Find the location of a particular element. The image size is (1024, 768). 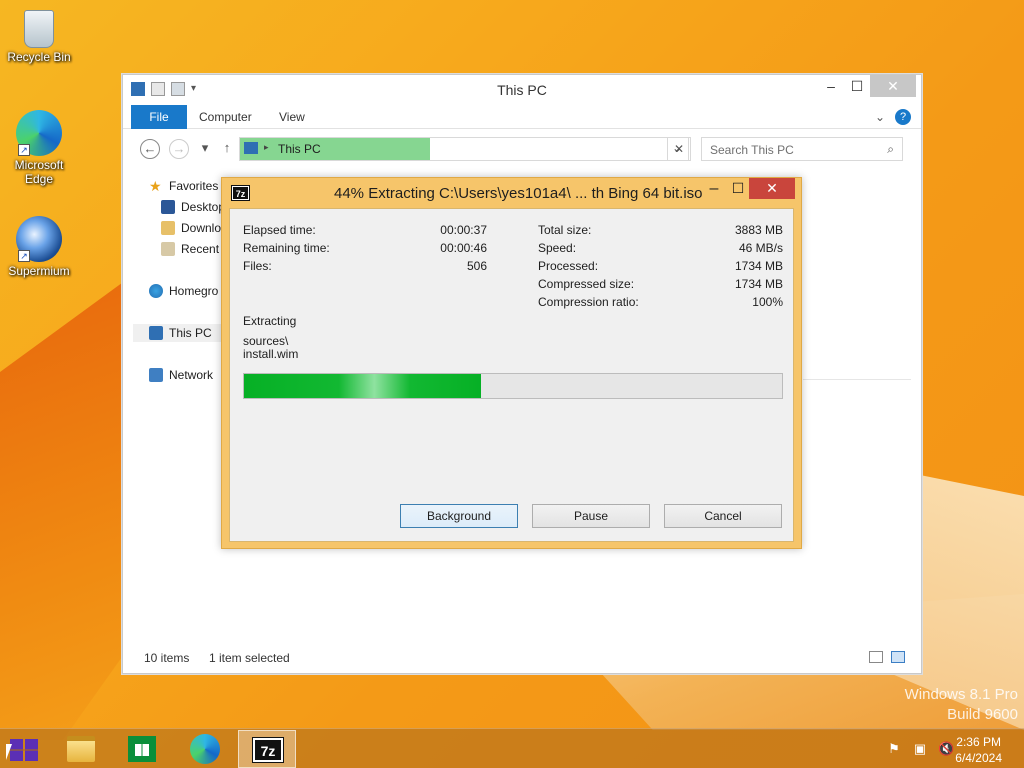

nav-desktop: Desktop is located at coordinates (193, 207).